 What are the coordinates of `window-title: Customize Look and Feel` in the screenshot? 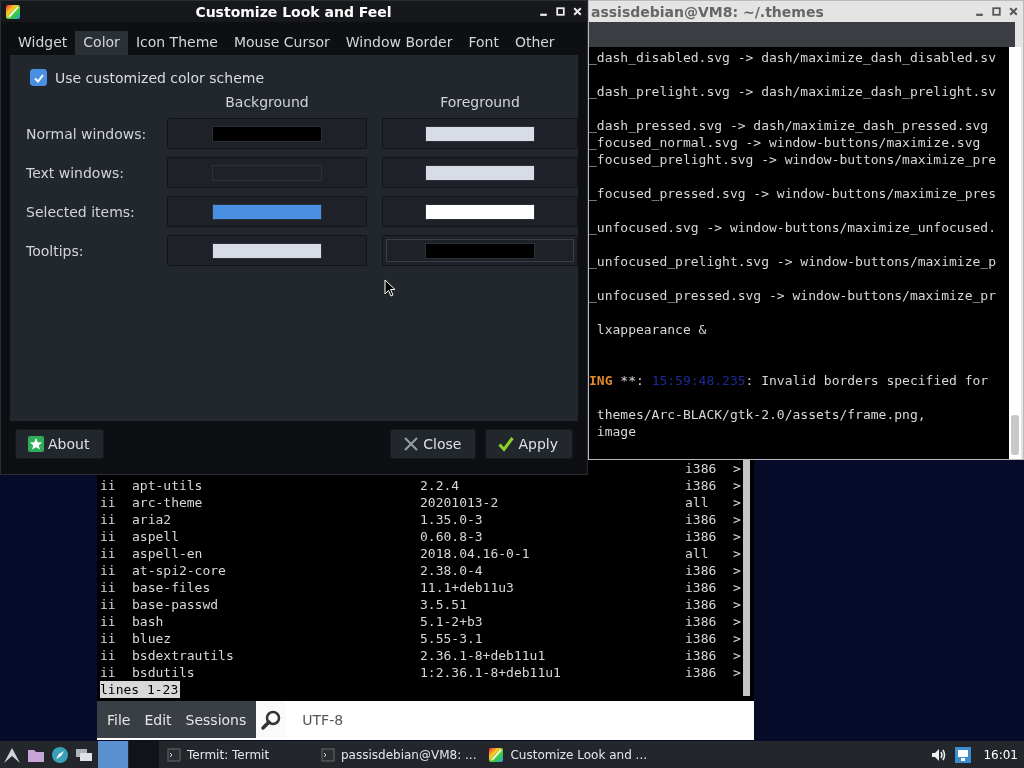 It's located at (293, 11).